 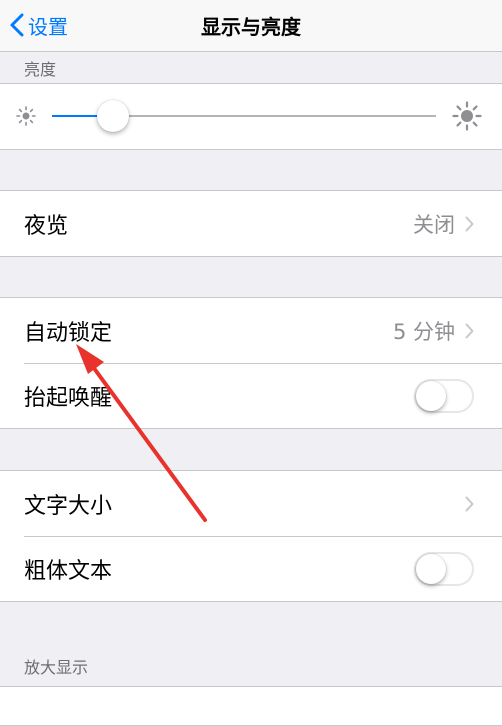 I want to click on bold-text-row: 粗体文本, so click(x=251, y=568).